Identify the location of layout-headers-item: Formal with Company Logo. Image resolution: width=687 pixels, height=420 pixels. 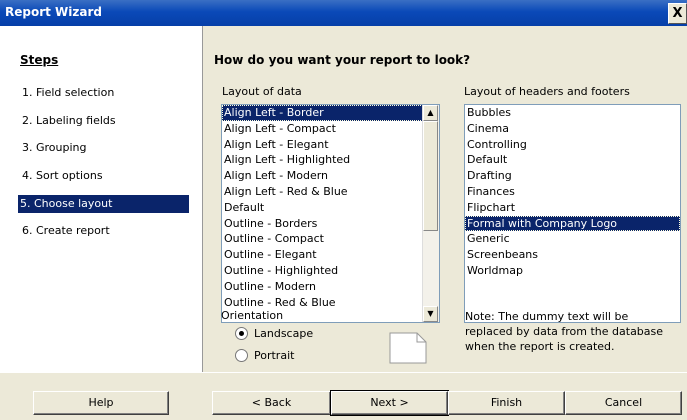
(572, 223).